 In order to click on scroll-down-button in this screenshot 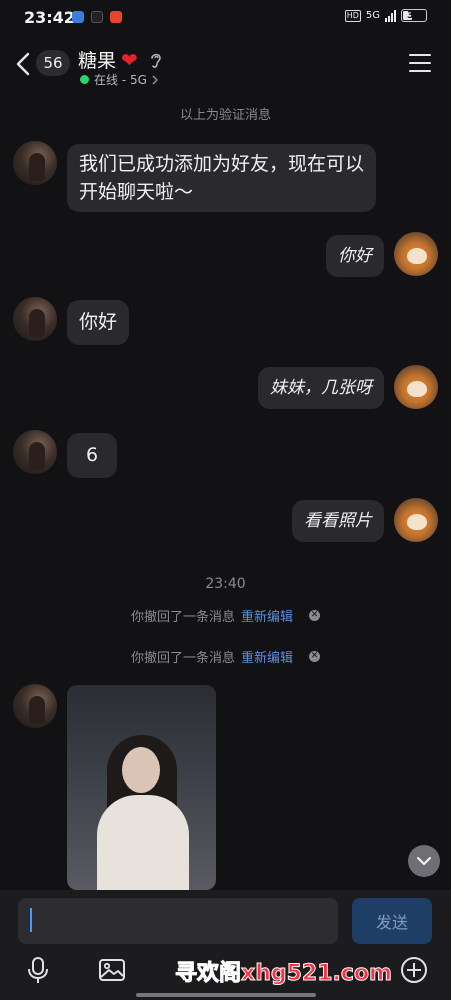, I will do `click(424, 861)`.